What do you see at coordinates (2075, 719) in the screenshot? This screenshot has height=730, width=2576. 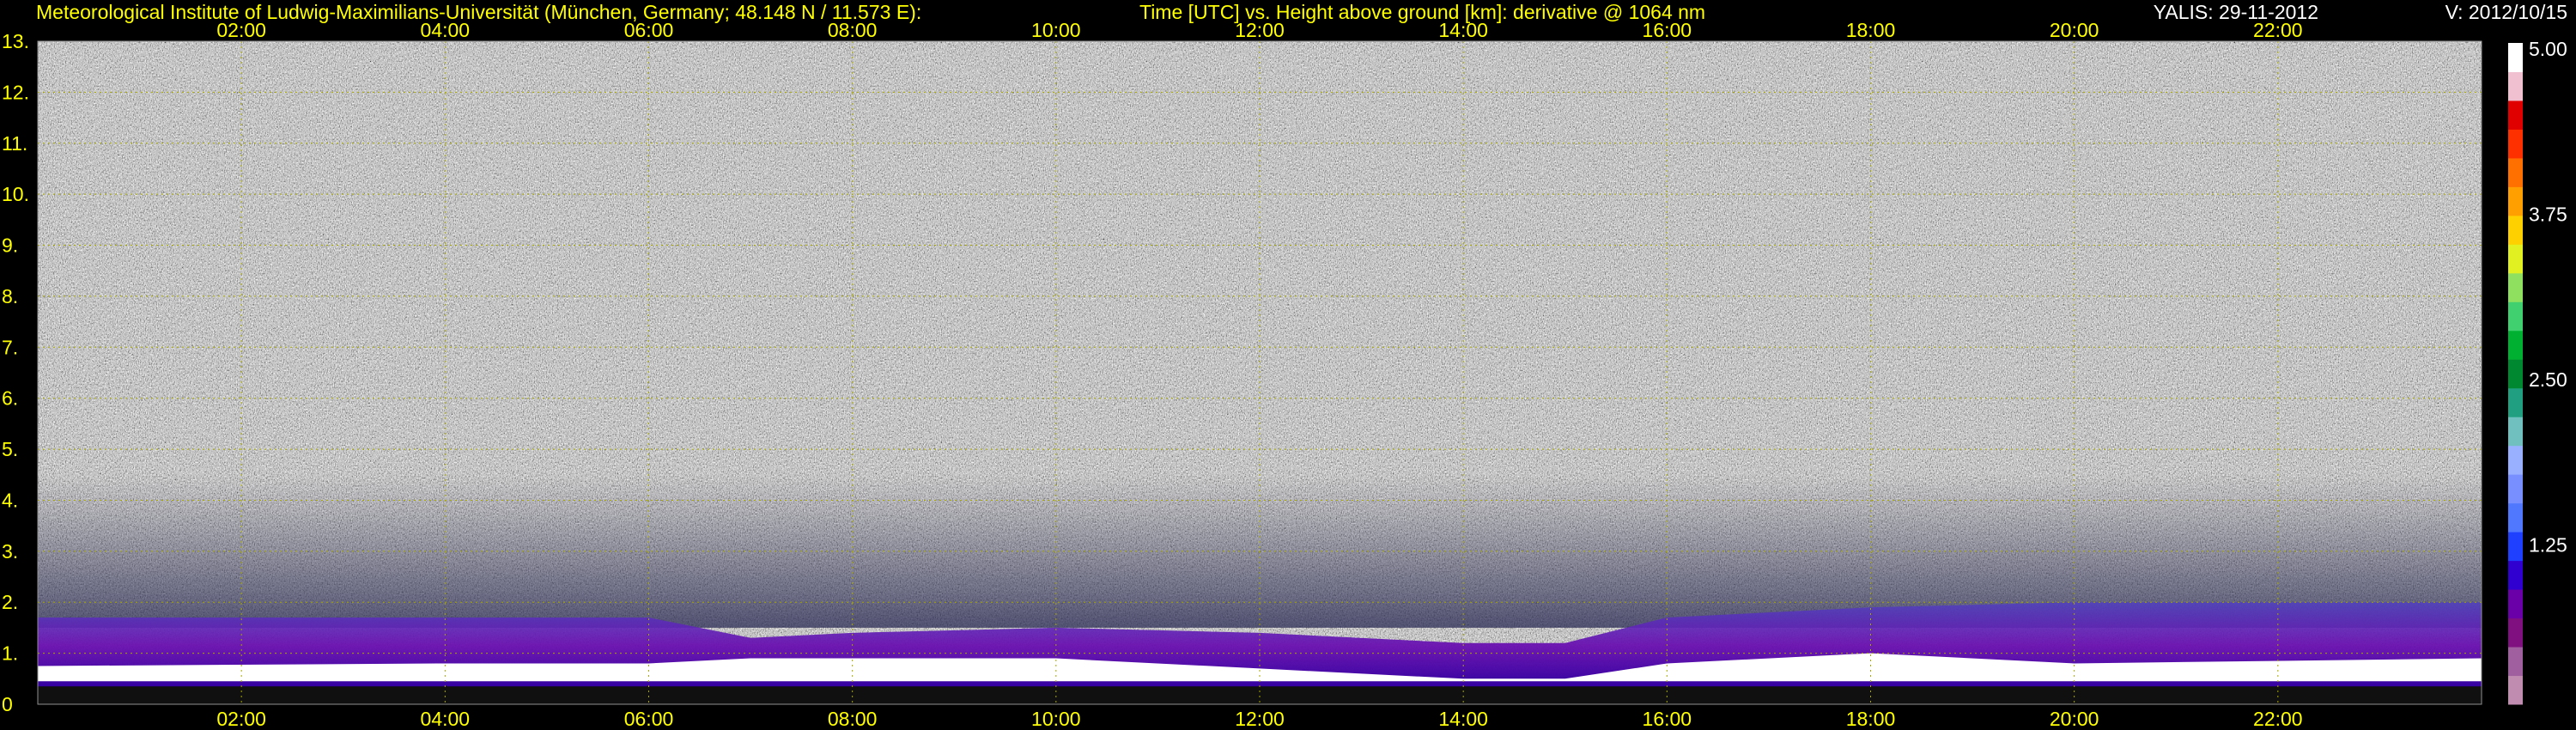 I see `x-tick-label-bottom: 20:00` at bounding box center [2075, 719].